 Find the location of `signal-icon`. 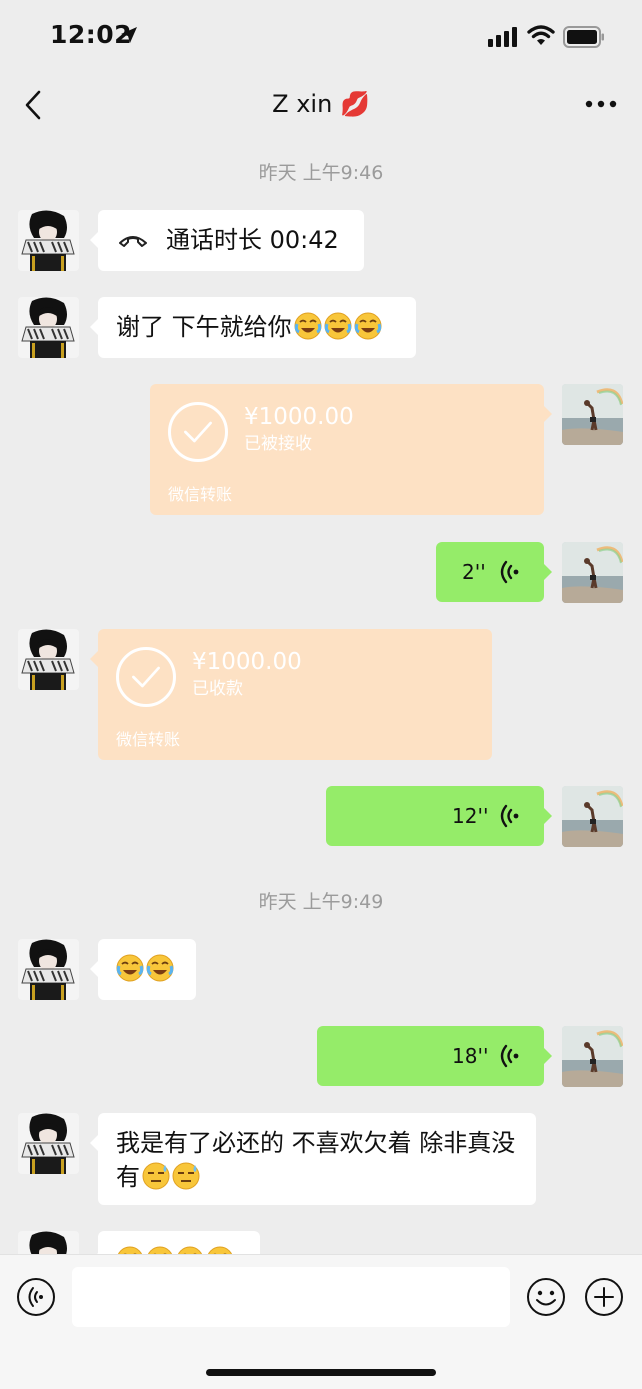

signal-icon is located at coordinates (502, 37).